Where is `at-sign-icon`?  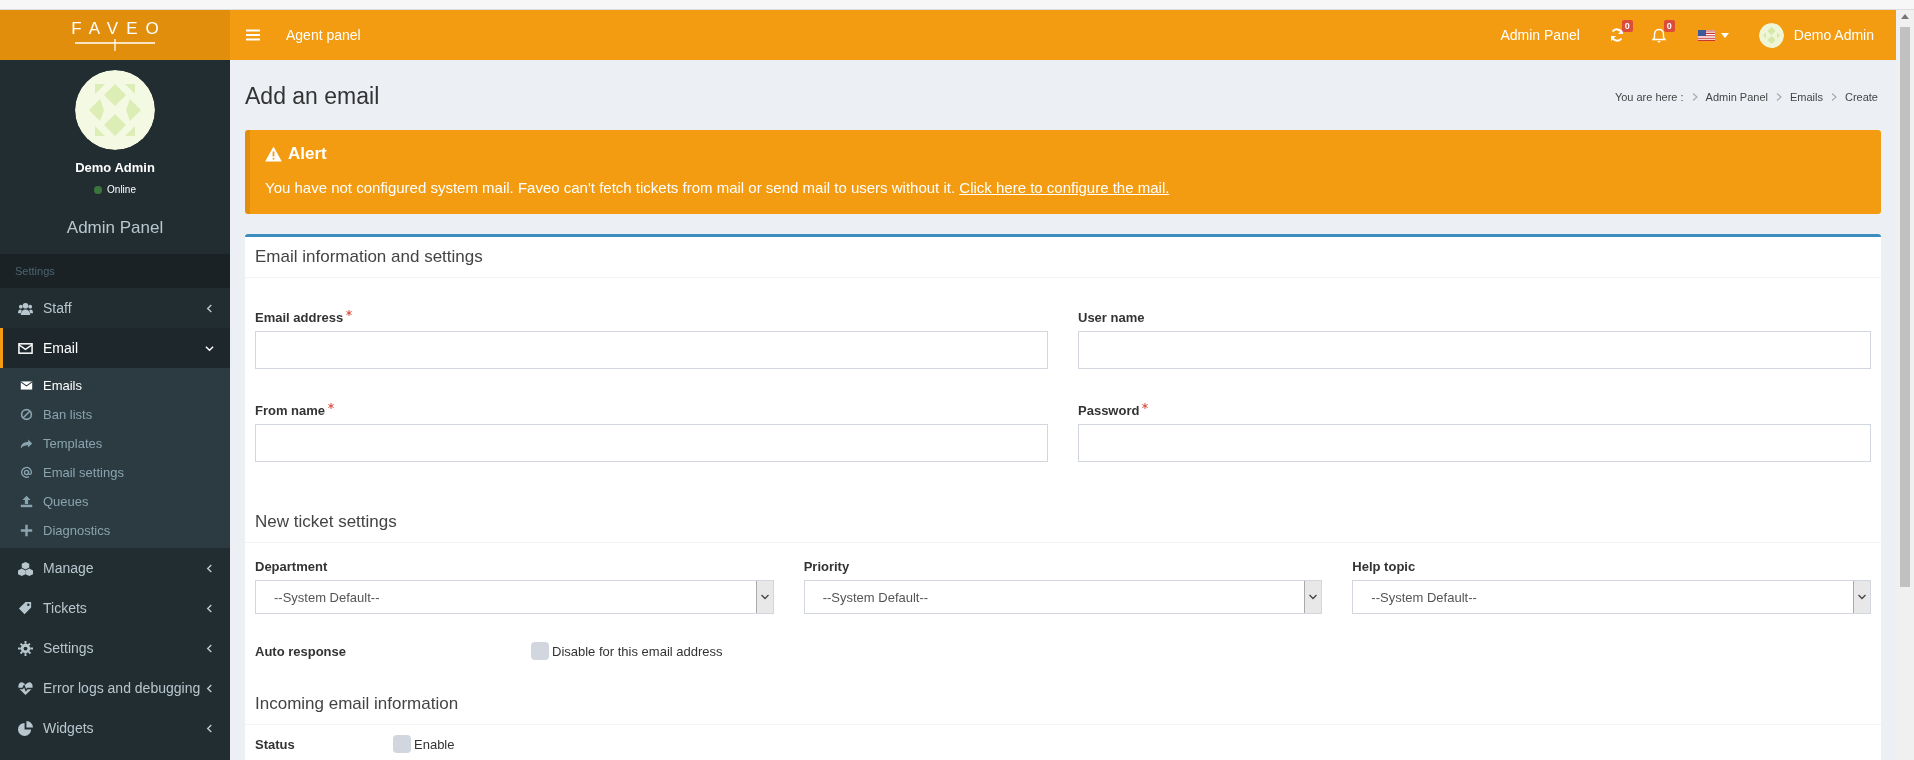 at-sign-icon is located at coordinates (26, 472).